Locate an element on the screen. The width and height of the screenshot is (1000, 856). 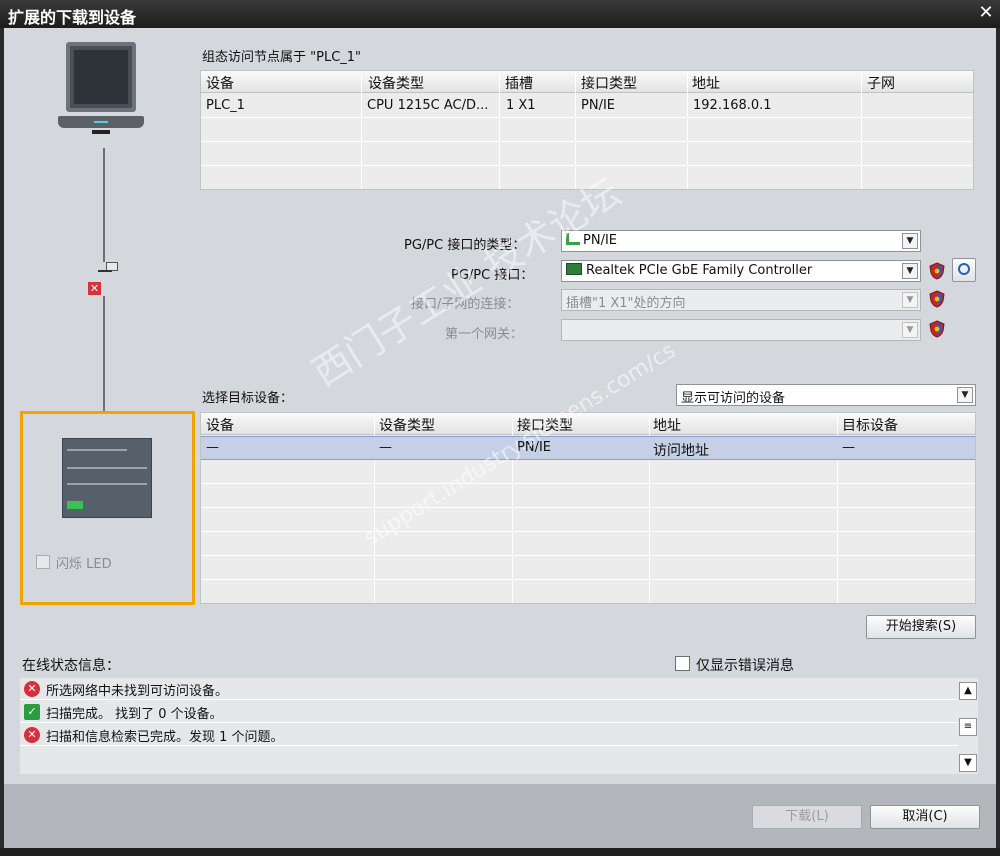
properties-button is located at coordinates (964, 270).